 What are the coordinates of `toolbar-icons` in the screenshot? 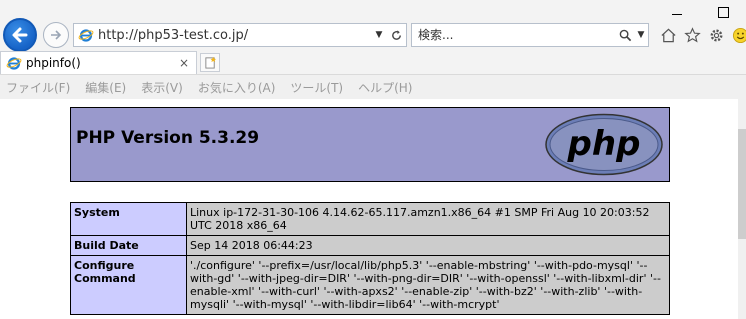 It's located at (702, 35).